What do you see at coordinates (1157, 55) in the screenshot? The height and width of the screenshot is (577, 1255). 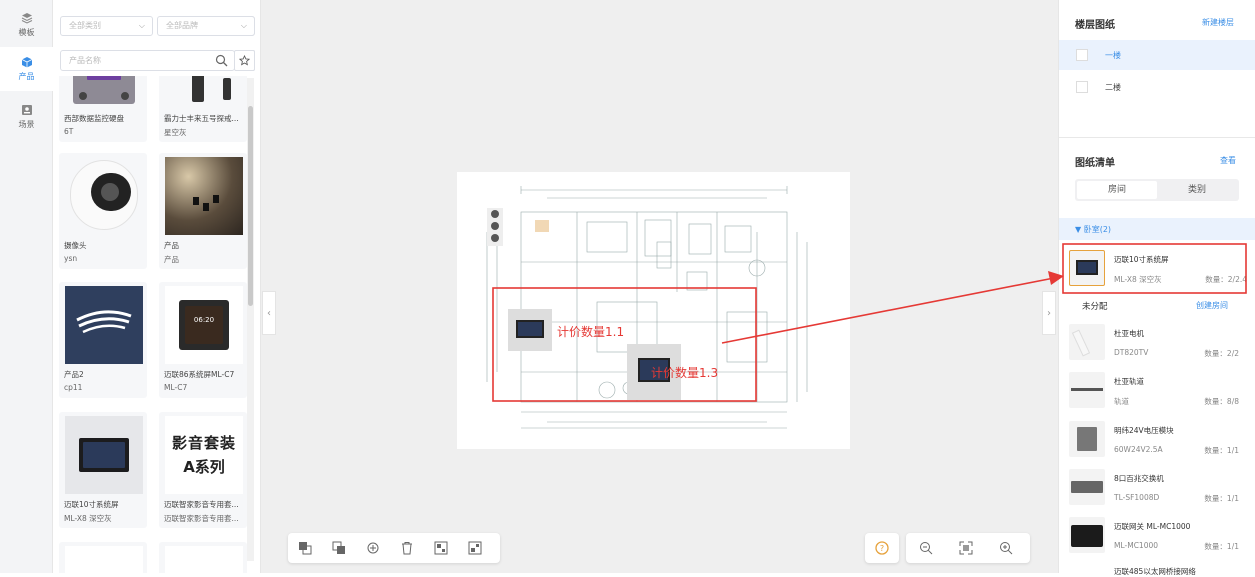 I see `floor-item-1: 一楼` at bounding box center [1157, 55].